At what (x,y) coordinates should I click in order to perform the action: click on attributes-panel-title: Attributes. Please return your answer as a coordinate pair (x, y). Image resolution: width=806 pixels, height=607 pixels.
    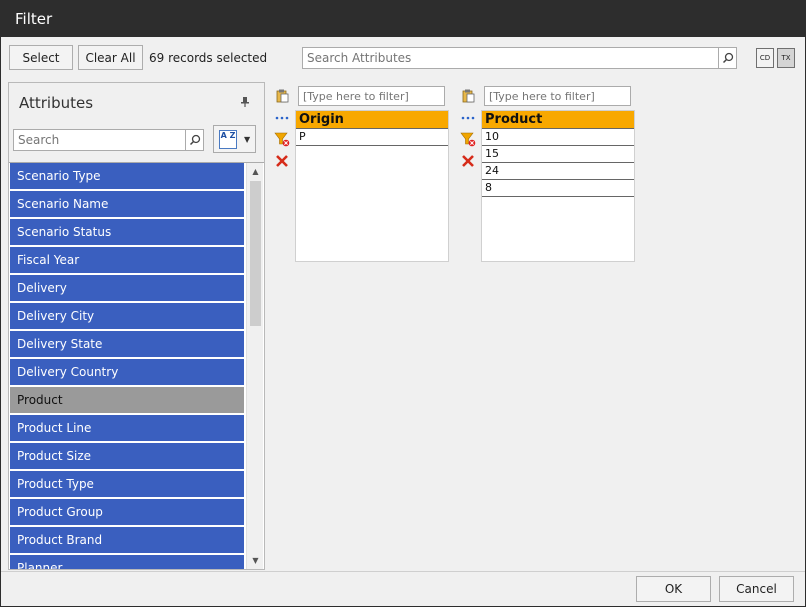
    Looking at the image, I should click on (56, 103).